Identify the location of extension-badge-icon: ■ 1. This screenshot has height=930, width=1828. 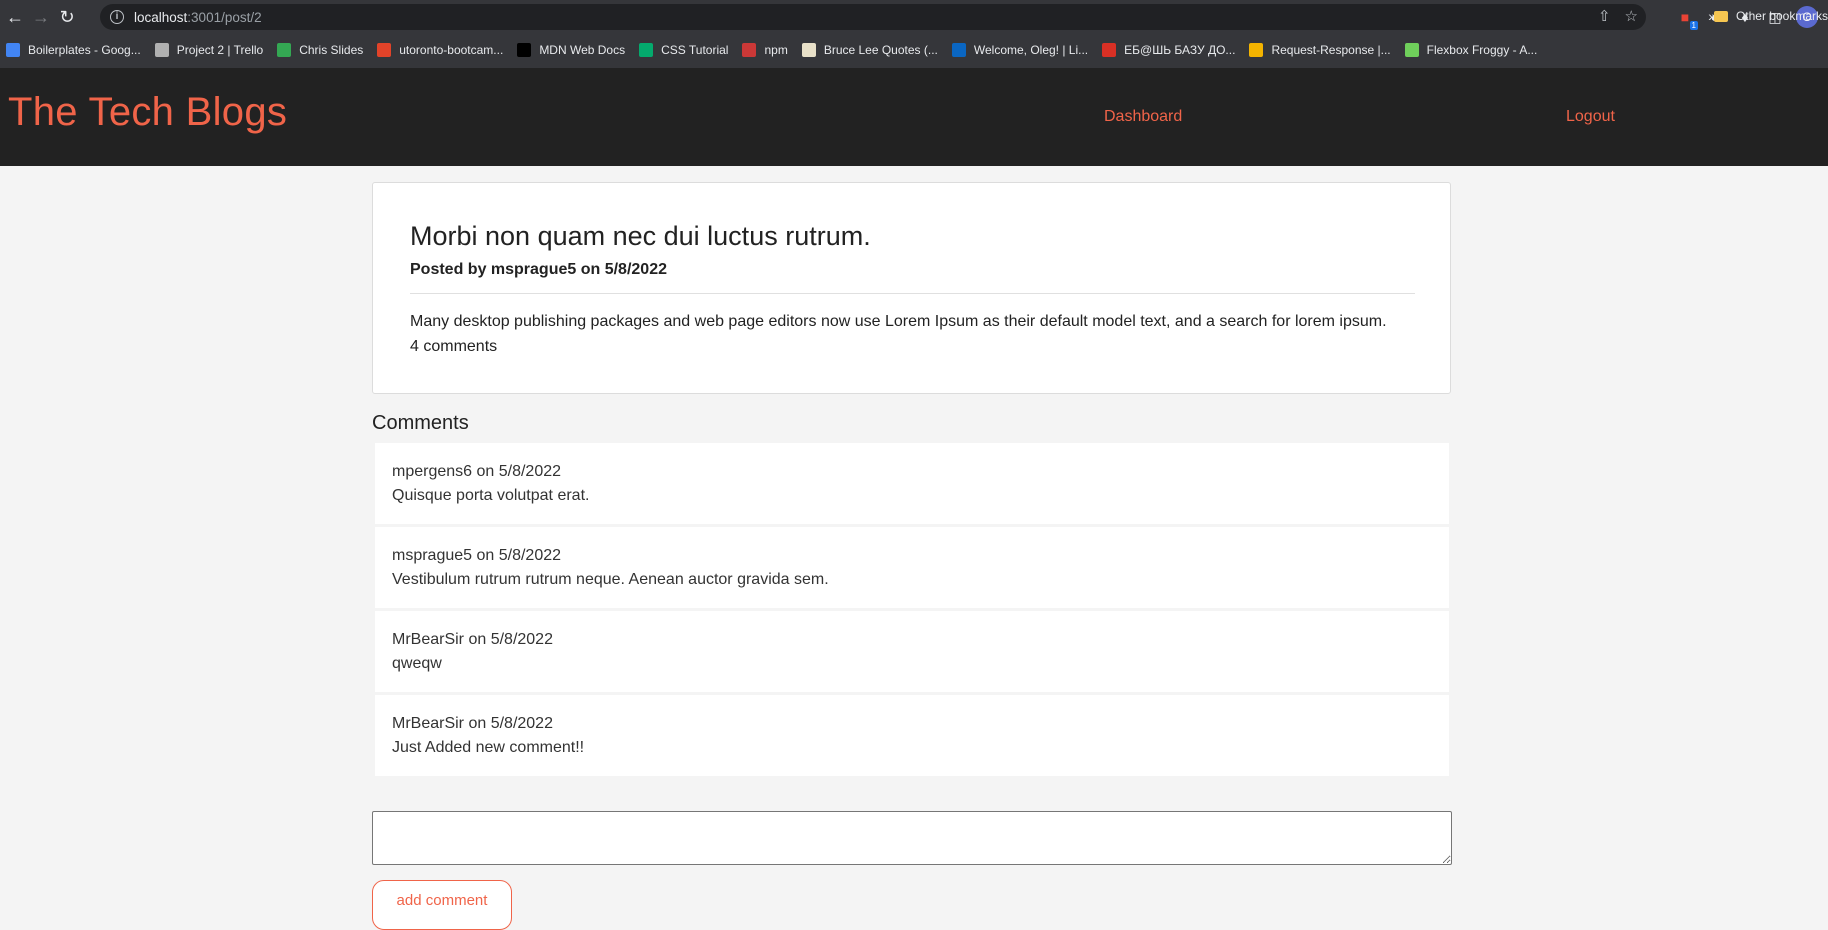
(1687, 19).